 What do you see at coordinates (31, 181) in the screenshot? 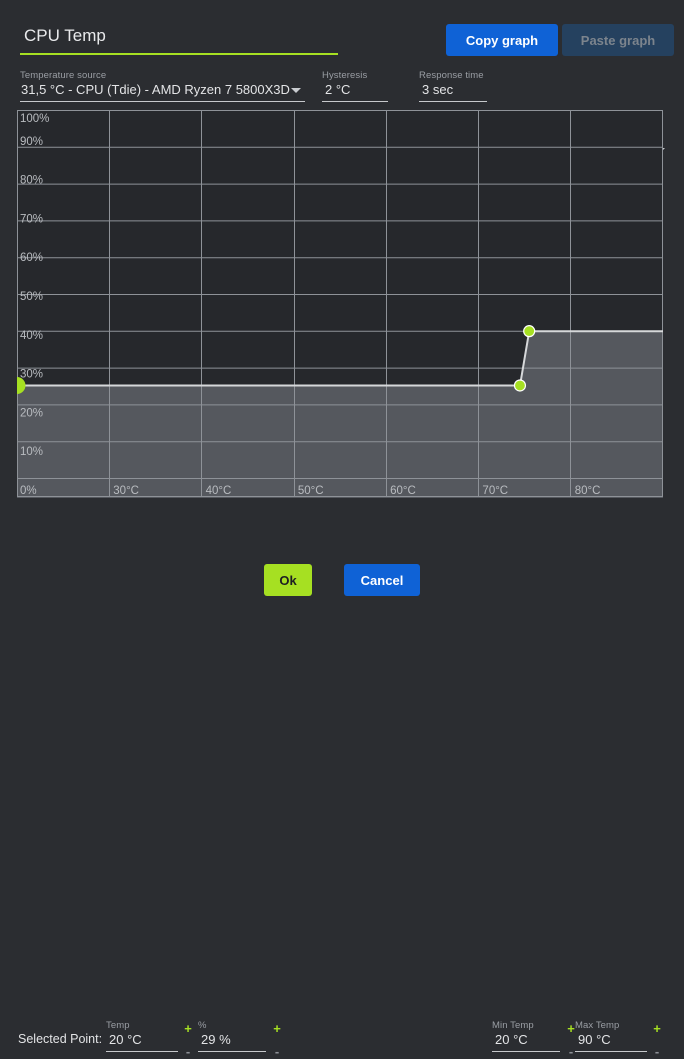
I see `y-axis-tick-label: 80%` at bounding box center [31, 181].